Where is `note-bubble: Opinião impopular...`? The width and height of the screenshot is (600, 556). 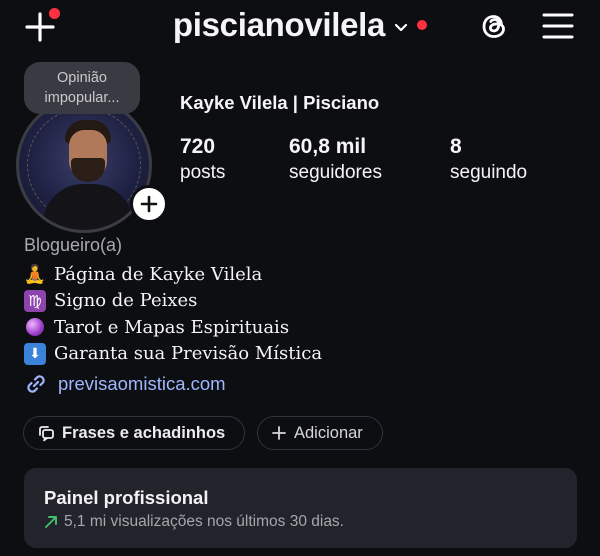 note-bubble: Opinião impopular... is located at coordinates (82, 88).